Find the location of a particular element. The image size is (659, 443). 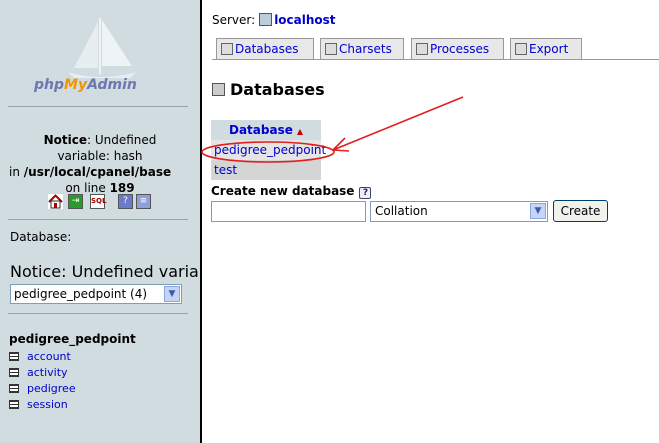

logo-my: My is located at coordinates (76, 85).